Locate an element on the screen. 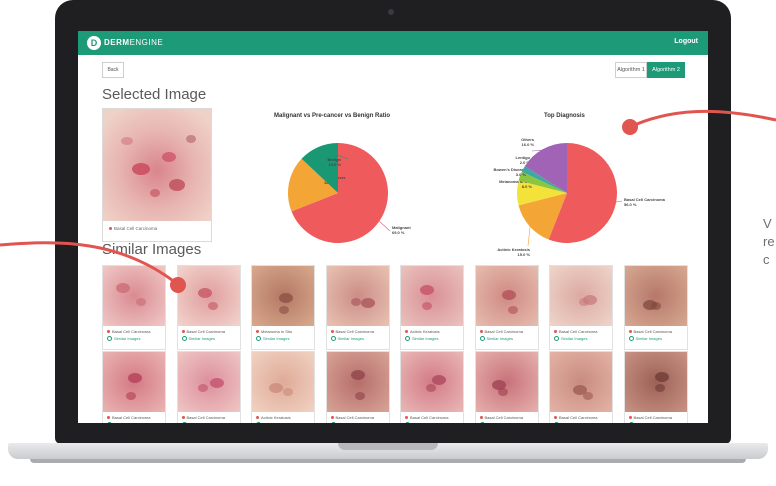 The image size is (776, 486). side-note-line-1: V is located at coordinates (767, 223).